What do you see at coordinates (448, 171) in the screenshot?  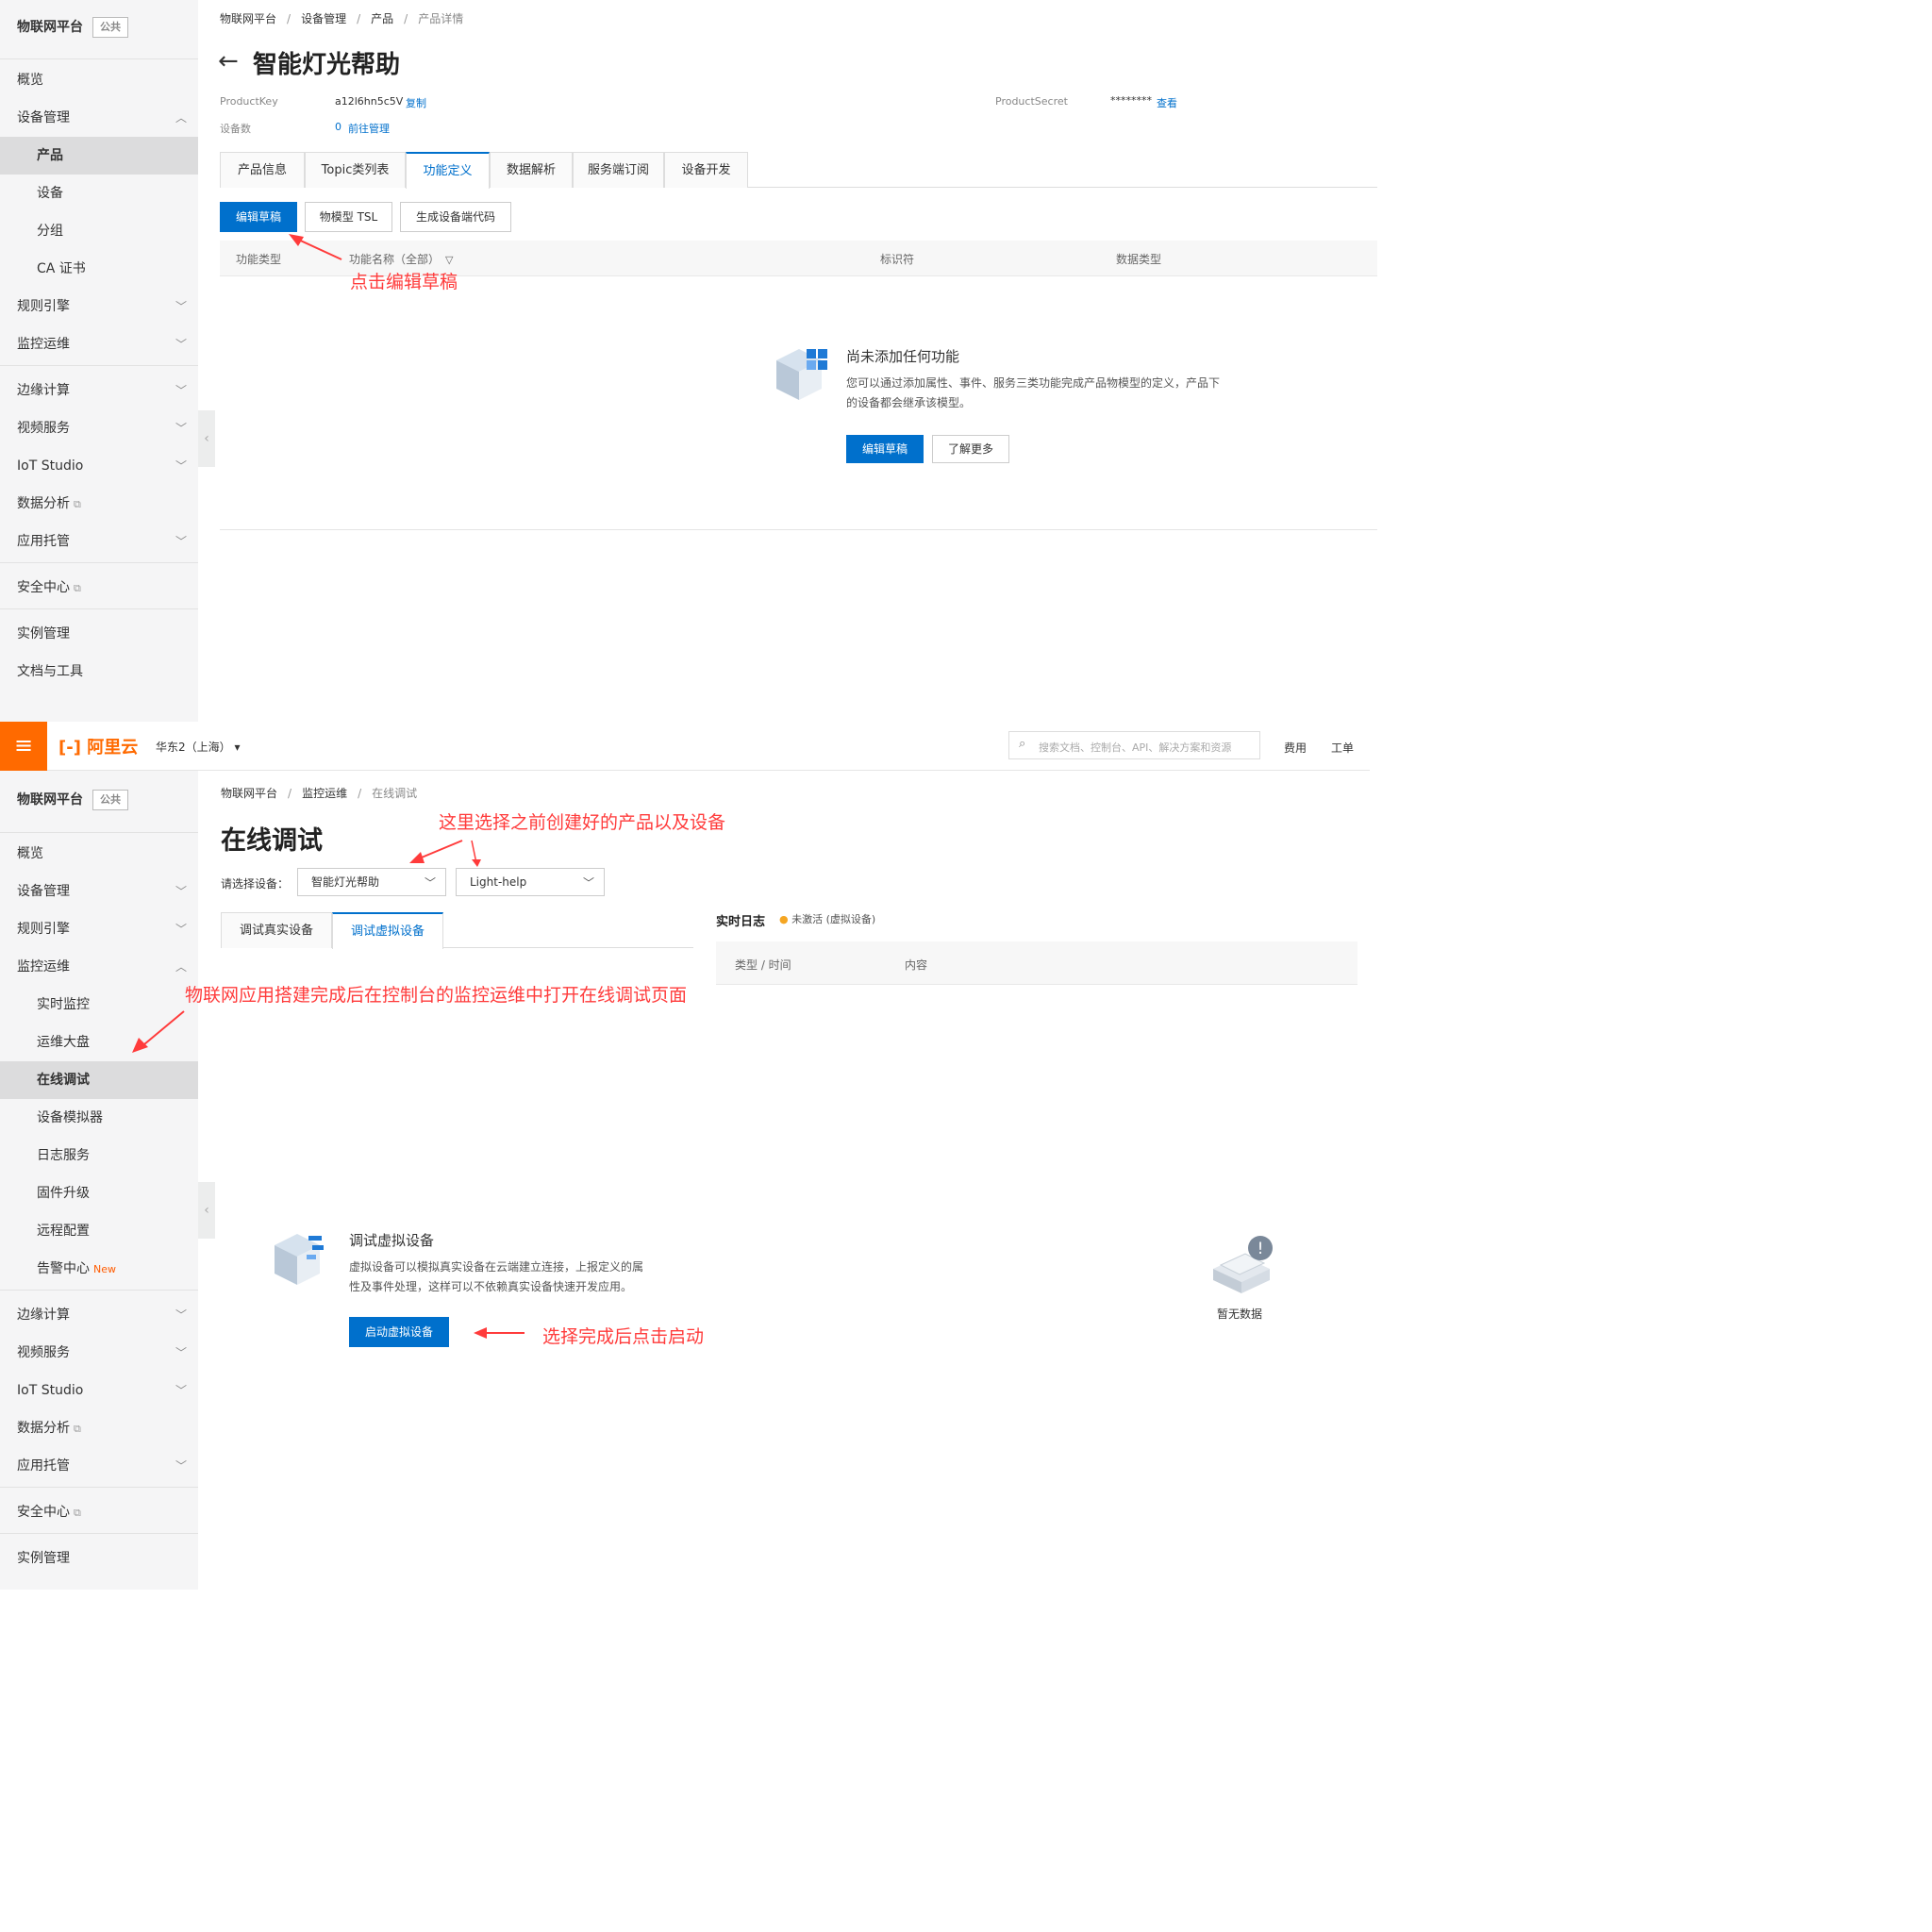 I see `tab-function-def: 功能定义` at bounding box center [448, 171].